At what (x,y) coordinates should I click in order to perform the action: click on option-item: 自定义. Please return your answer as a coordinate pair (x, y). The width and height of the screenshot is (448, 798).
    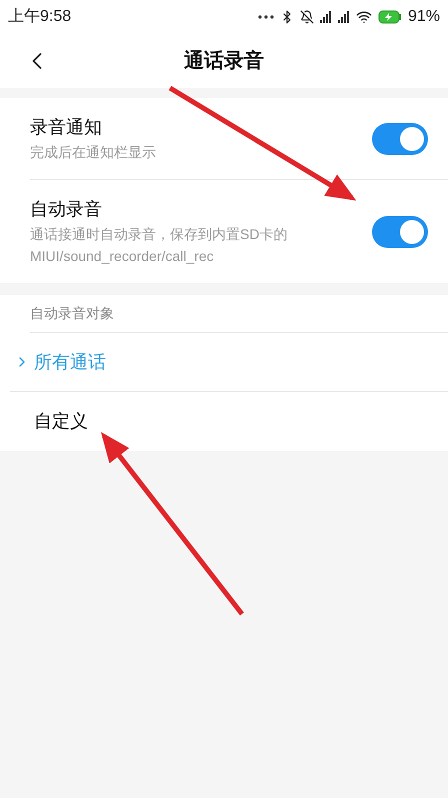
    Looking at the image, I should click on (61, 421).